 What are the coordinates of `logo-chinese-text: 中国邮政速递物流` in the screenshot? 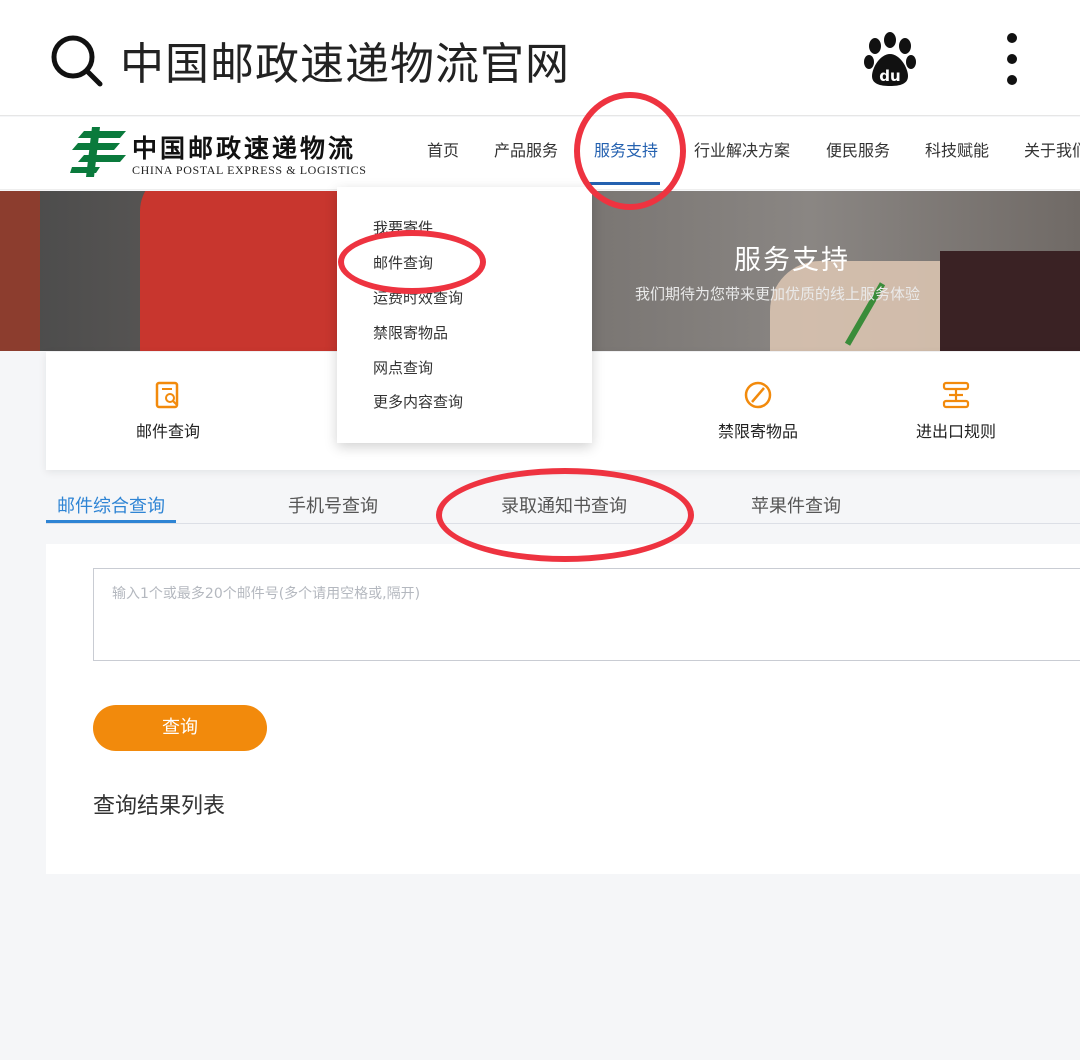 It's located at (244, 148).